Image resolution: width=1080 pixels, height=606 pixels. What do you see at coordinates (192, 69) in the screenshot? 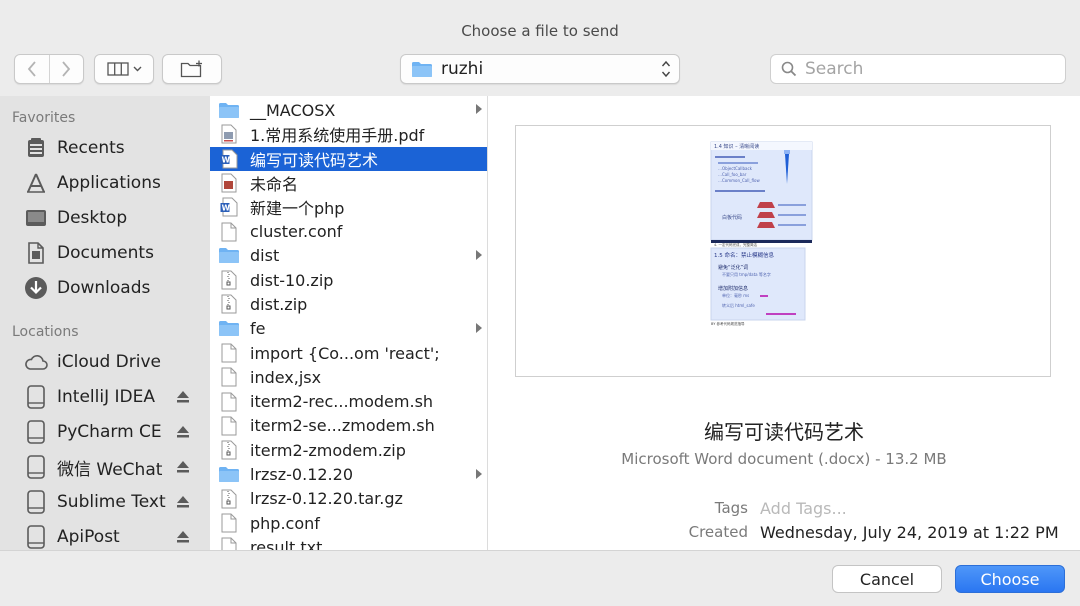
I see `new-folder-button` at bounding box center [192, 69].